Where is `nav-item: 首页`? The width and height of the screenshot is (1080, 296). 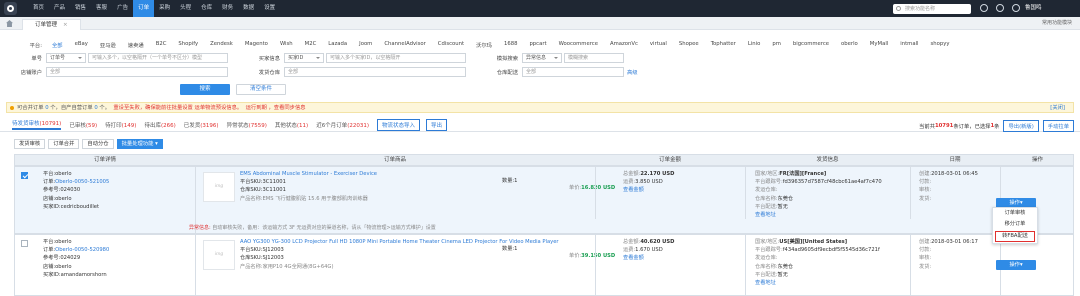
nav-item: 首页 is located at coordinates (38, 8).